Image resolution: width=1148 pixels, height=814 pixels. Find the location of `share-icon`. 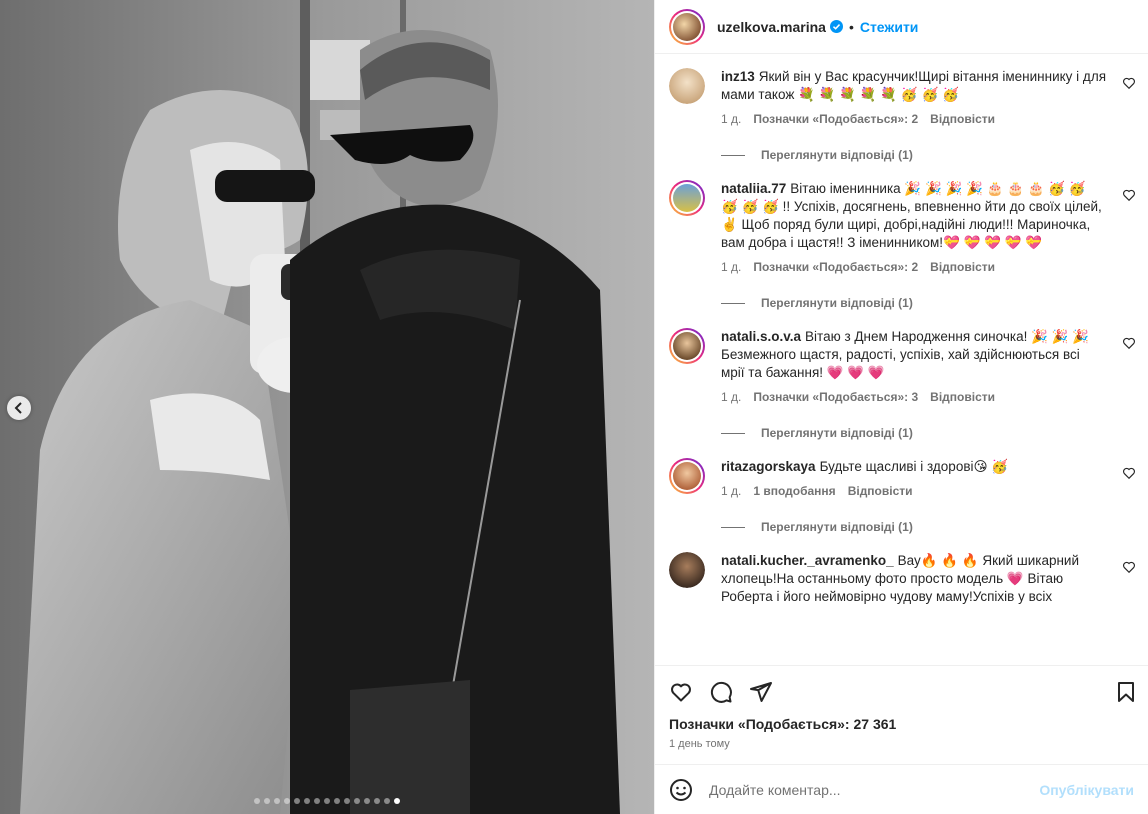

share-icon is located at coordinates (761, 692).